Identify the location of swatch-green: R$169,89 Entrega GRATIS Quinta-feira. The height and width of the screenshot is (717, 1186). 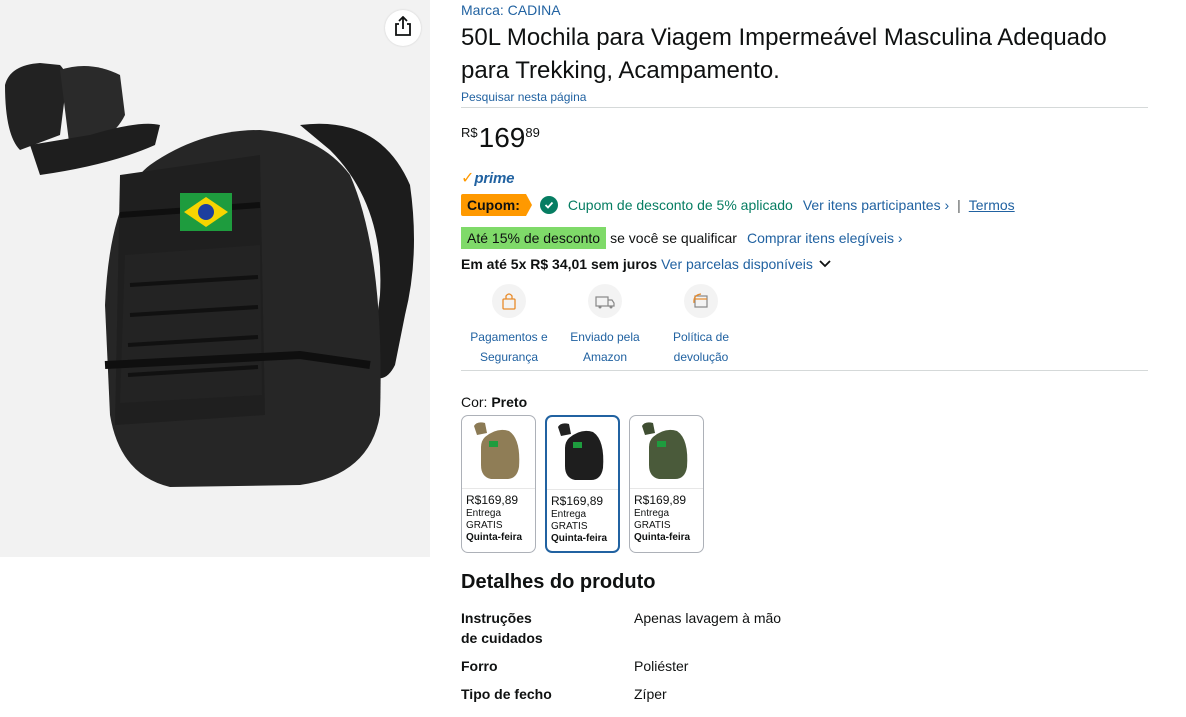
(666, 484).